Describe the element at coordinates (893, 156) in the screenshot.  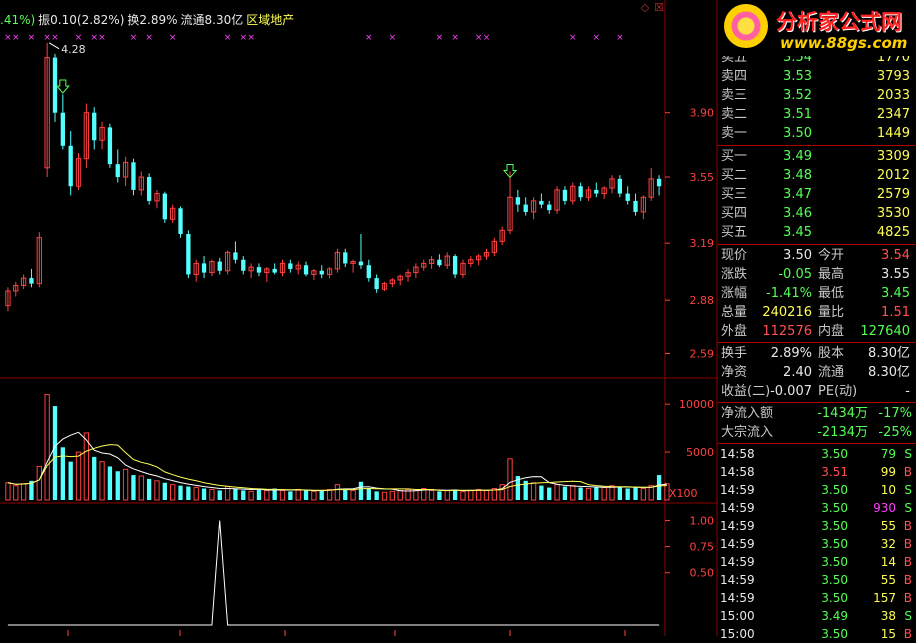
I see `bid-volume: 3309` at that location.